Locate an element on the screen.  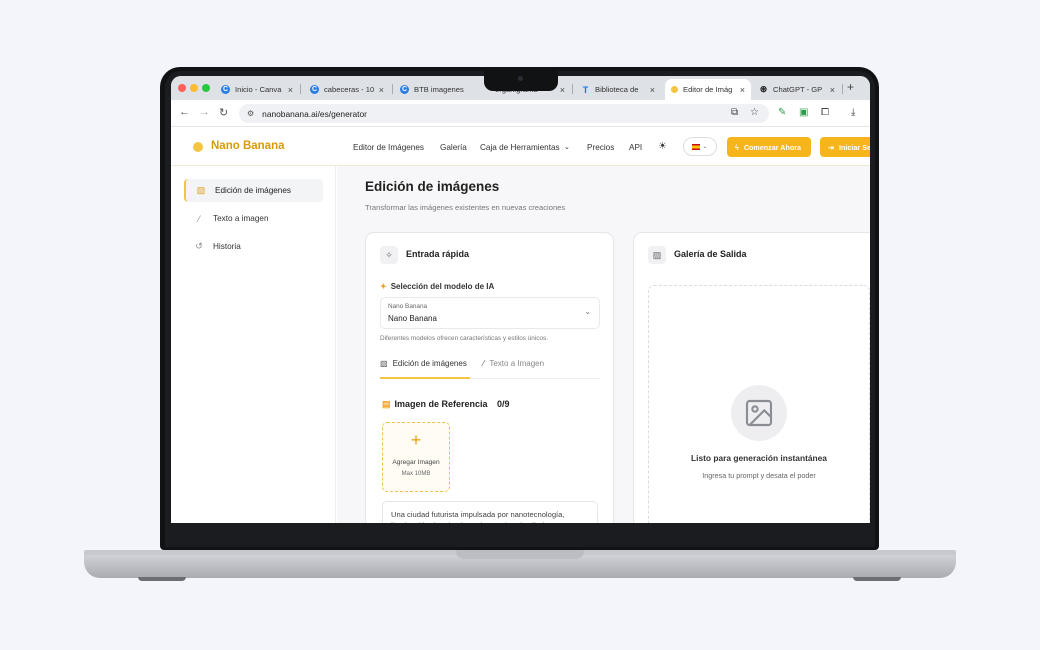
address-bar: ⚙ nanobanana.ai/es/generator is located at coordinates (504, 113).